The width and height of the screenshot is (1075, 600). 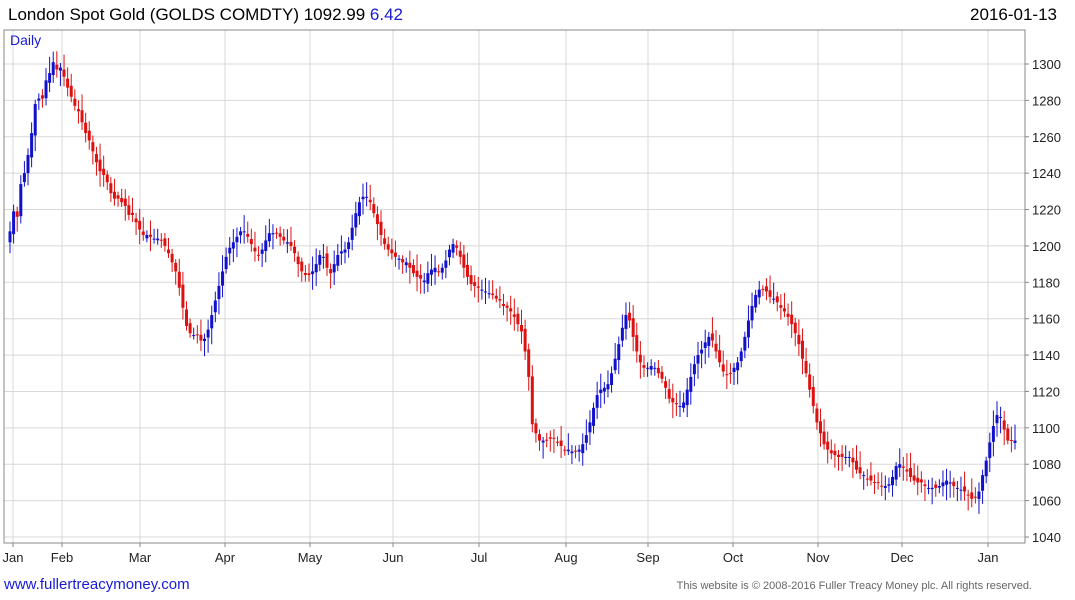 What do you see at coordinates (647, 557) in the screenshot?
I see `x-tick-label: Sep` at bounding box center [647, 557].